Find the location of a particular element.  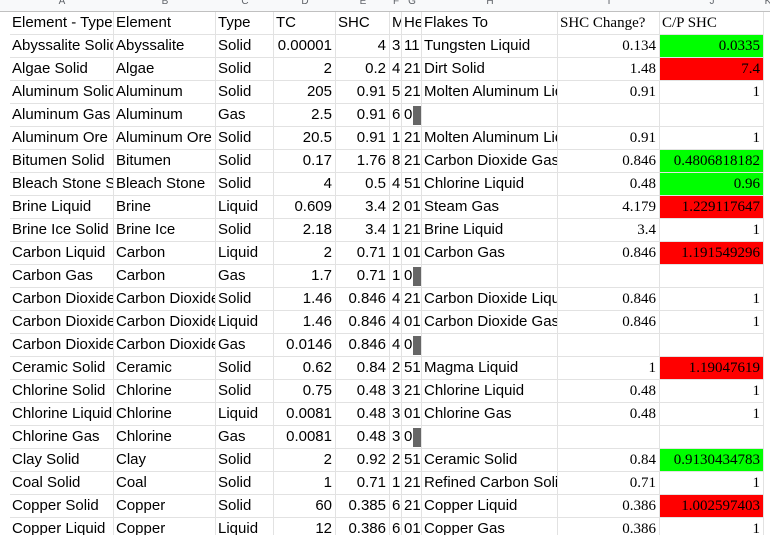

column-letter-h: H is located at coordinates (490, 5).